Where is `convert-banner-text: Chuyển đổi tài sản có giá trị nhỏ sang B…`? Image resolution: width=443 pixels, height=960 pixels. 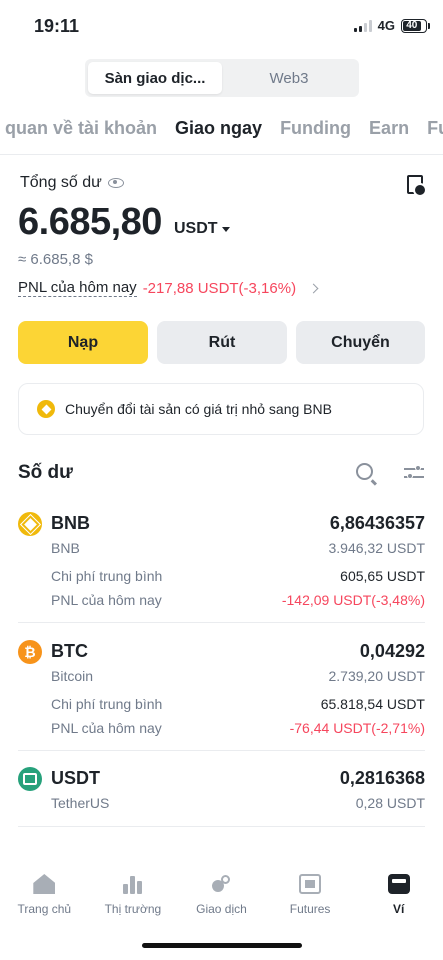 convert-banner-text: Chuyển đổi tài sản có giá trị nhỏ sang B… is located at coordinates (198, 409).